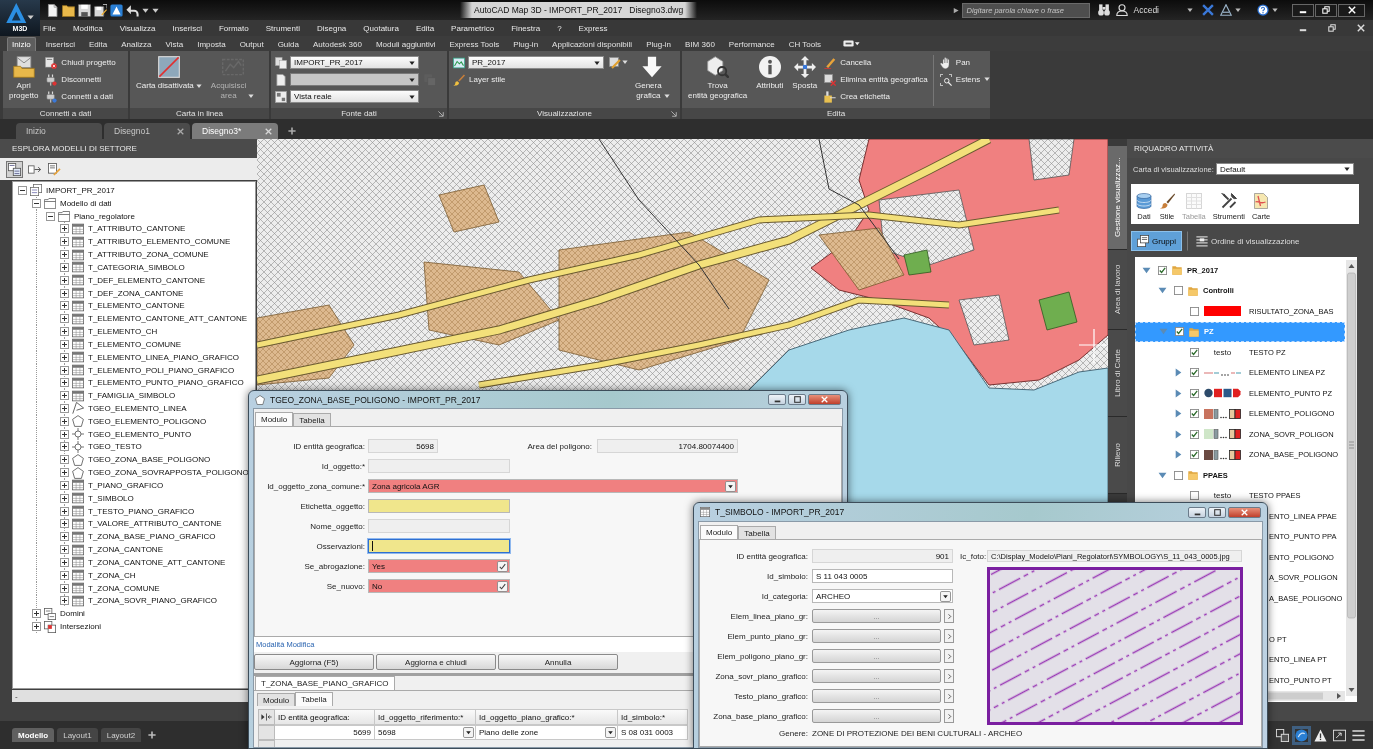 This screenshot has width=1373, height=749. Describe the element at coordinates (473, 28) in the screenshot. I see `menu-item: Parametrico` at that location.